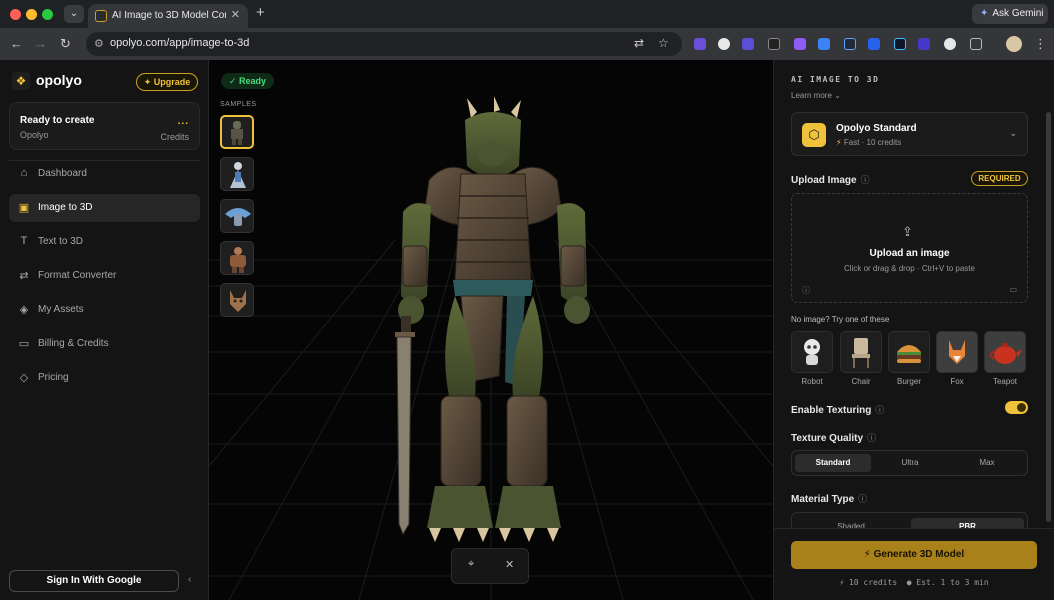  Describe the element at coordinates (16, 43) in the screenshot. I see `back-arrow-icon: ←` at that location.